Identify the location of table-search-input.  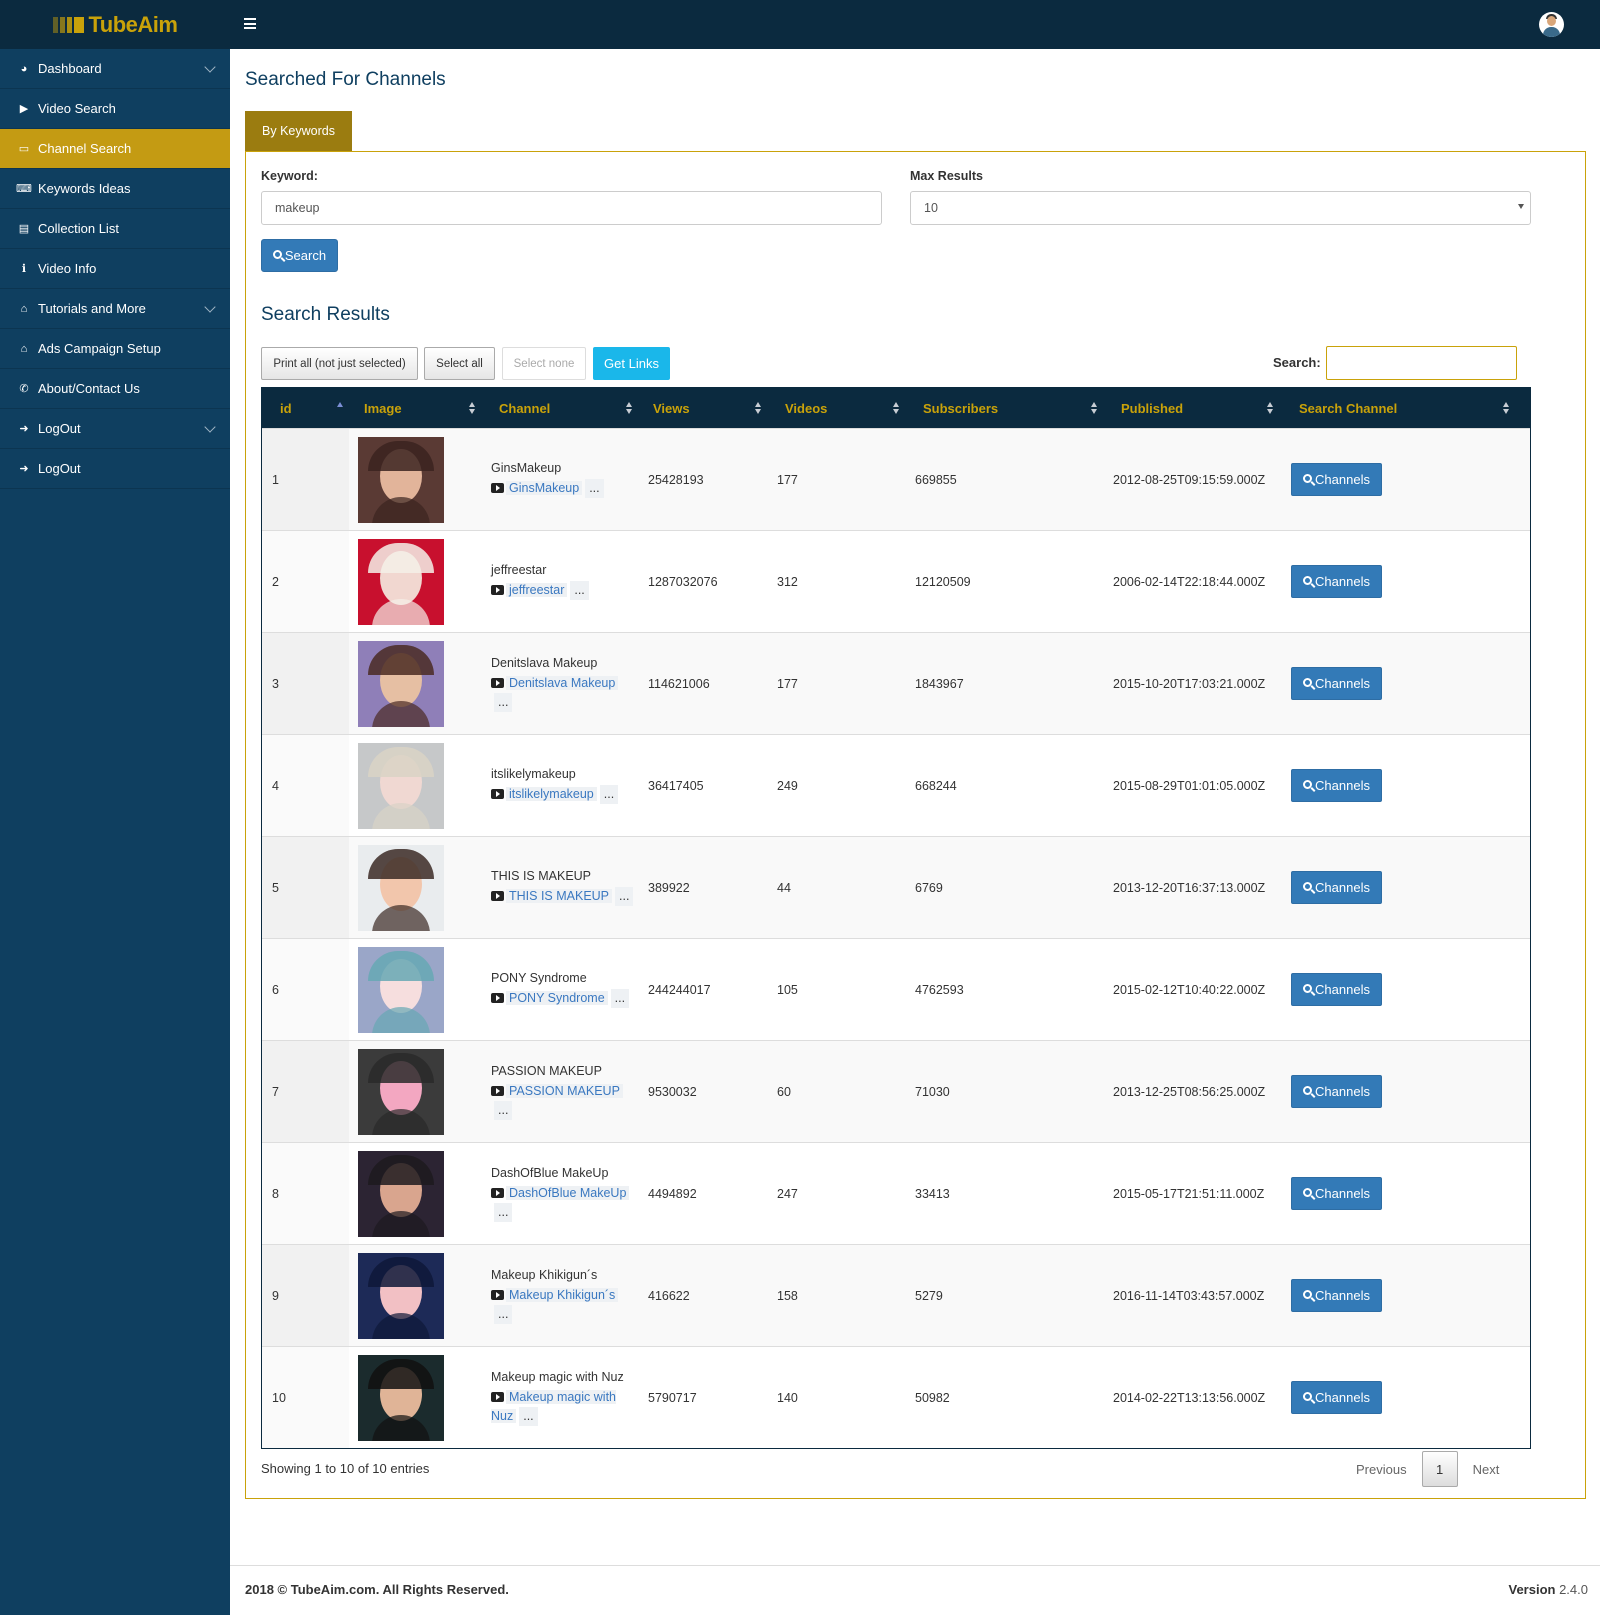
(1421, 363).